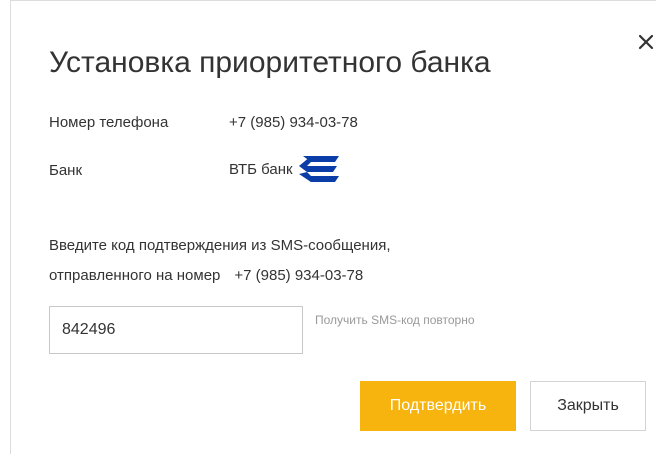  Describe the element at coordinates (66, 170) in the screenshot. I see `bank-label: Банк` at that location.